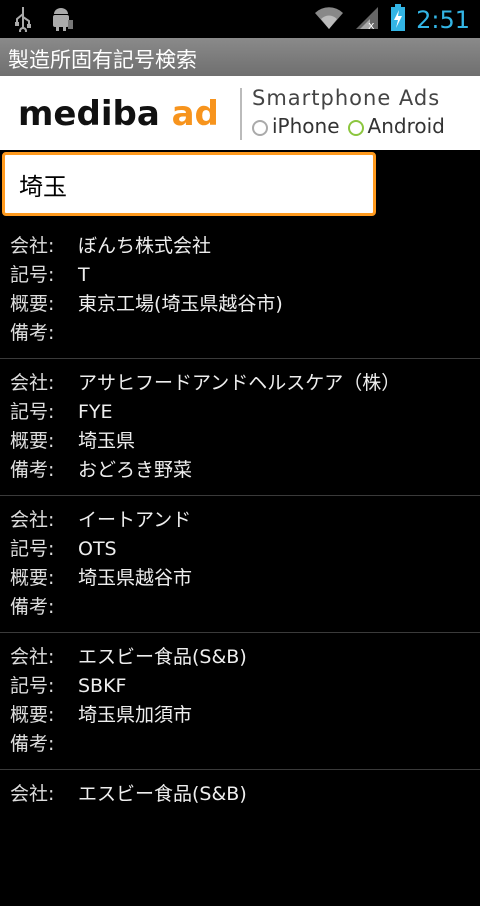 This screenshot has width=480, height=906. Describe the element at coordinates (296, 126) in the screenshot. I see `platform-iphone: iPhone` at that location.